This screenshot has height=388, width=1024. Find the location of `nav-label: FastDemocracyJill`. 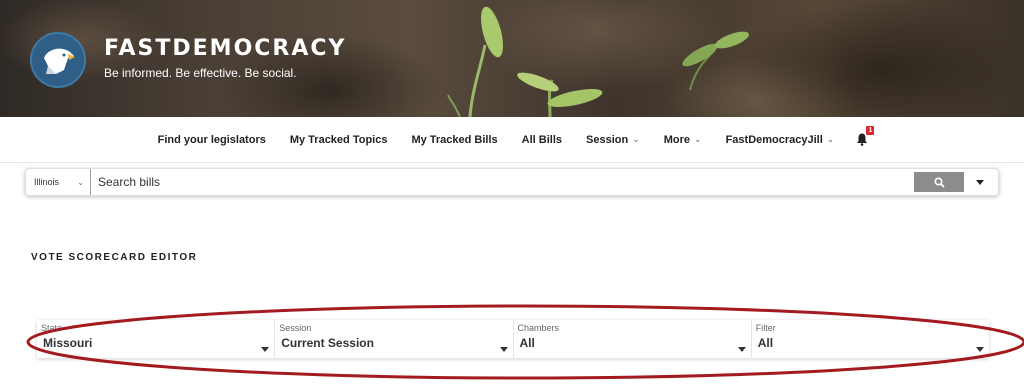

nav-label: FastDemocracyJill is located at coordinates (774, 139).